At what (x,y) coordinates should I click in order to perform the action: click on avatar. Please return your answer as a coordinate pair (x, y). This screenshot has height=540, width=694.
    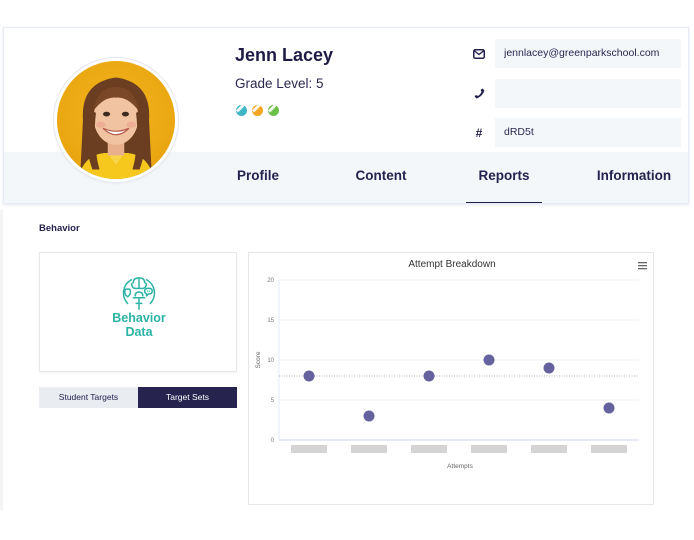
    Looking at the image, I should click on (116, 120).